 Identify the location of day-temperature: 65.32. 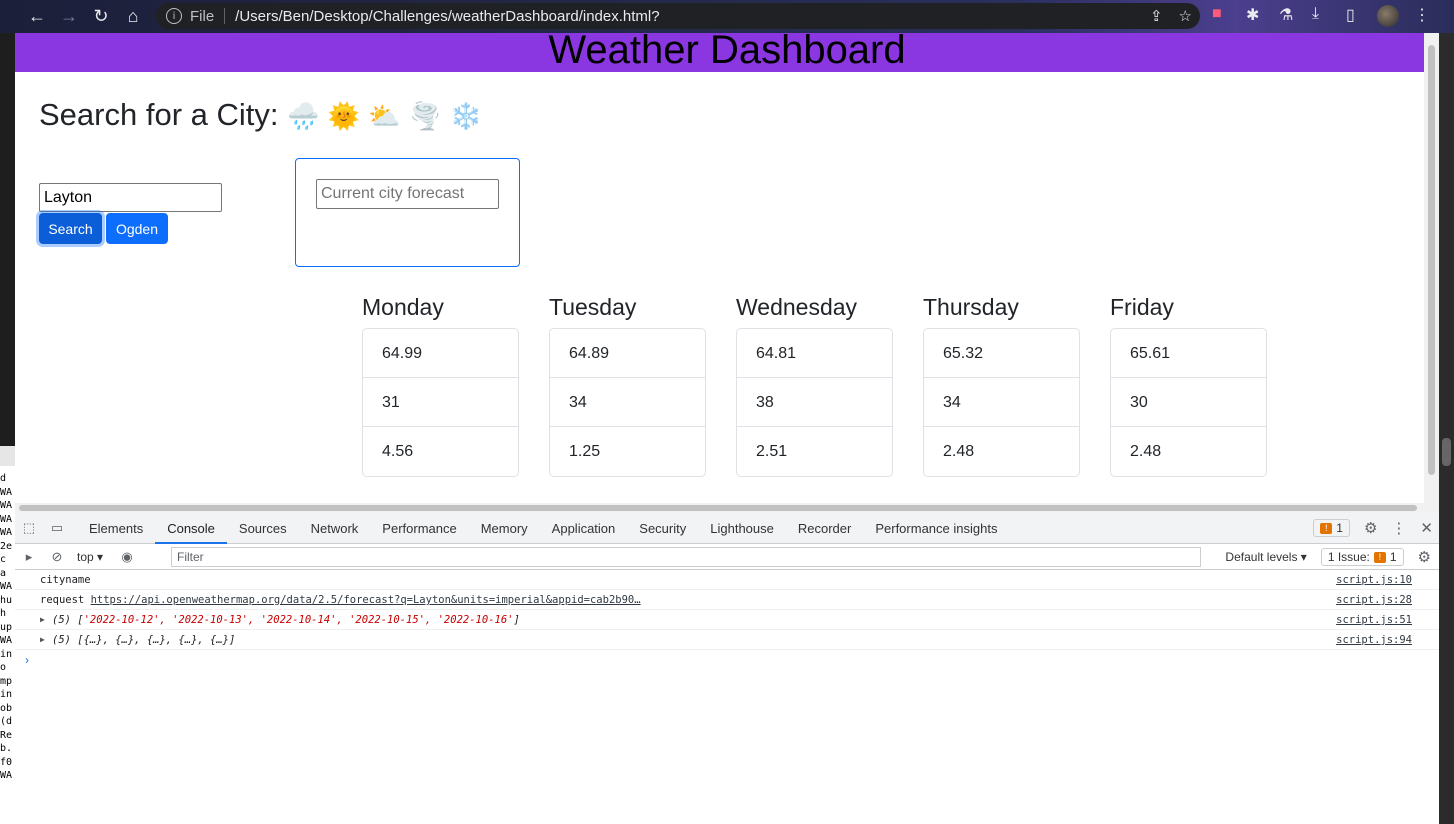
(1001, 353).